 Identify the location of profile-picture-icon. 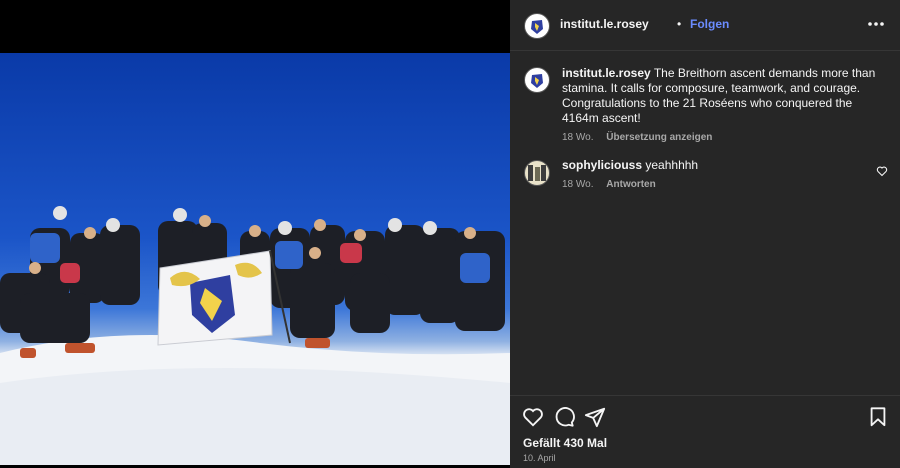
(537, 173).